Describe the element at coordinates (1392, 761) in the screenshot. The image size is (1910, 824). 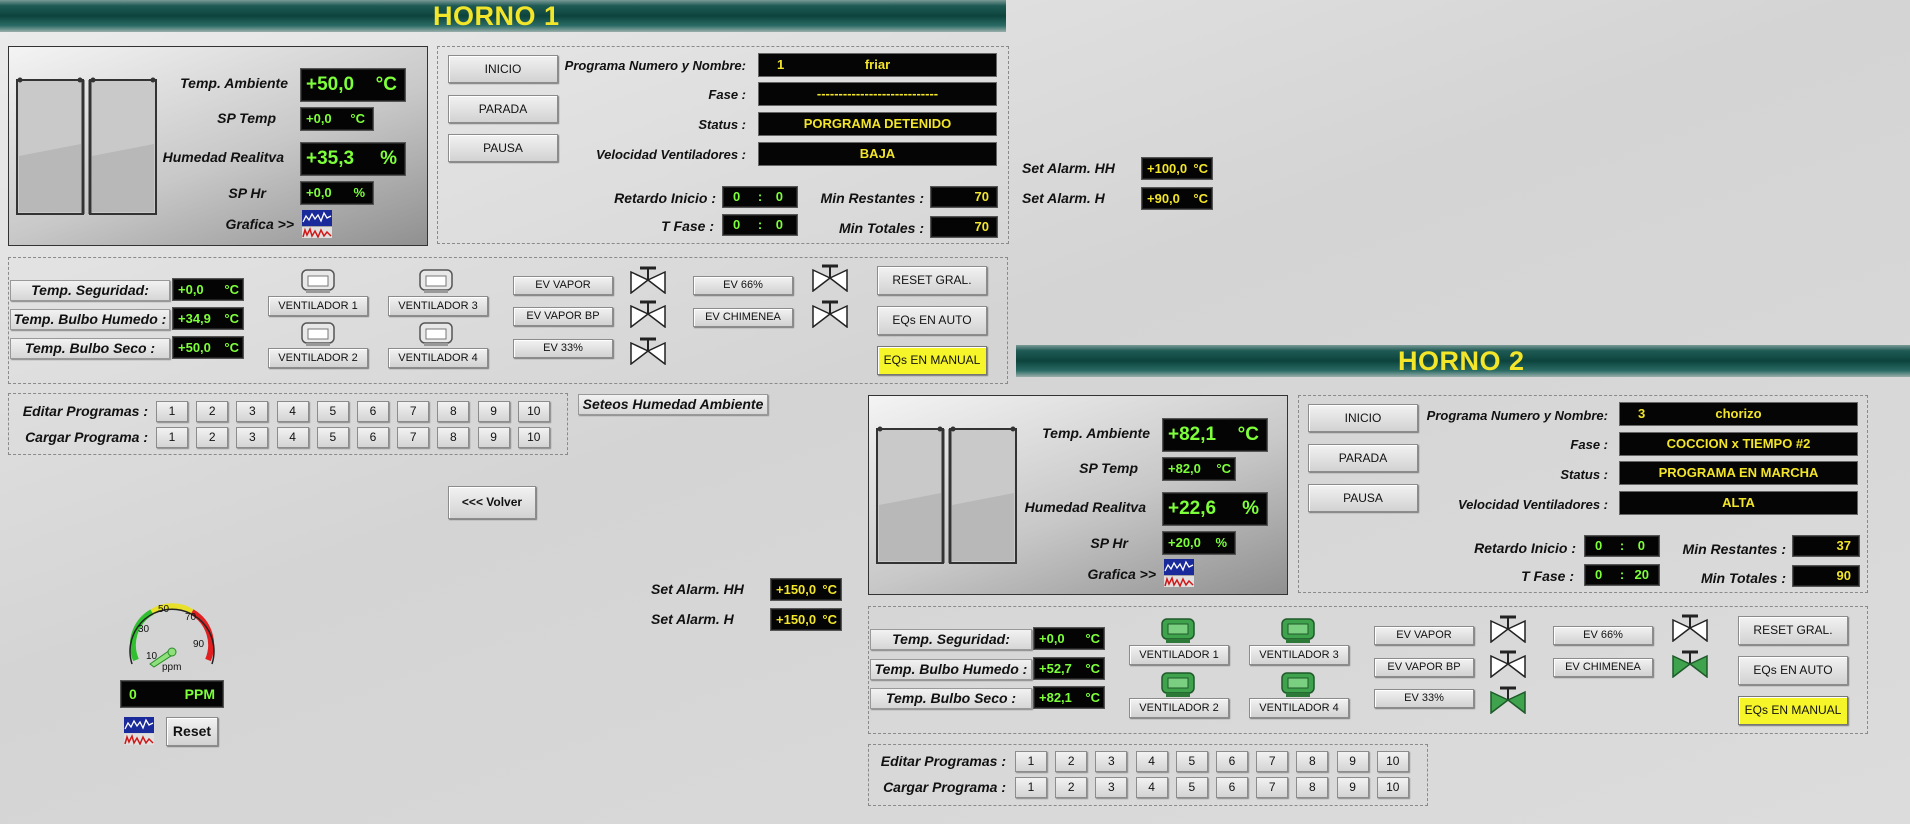
I see `h2-editar-program-10-button: 10` at that location.